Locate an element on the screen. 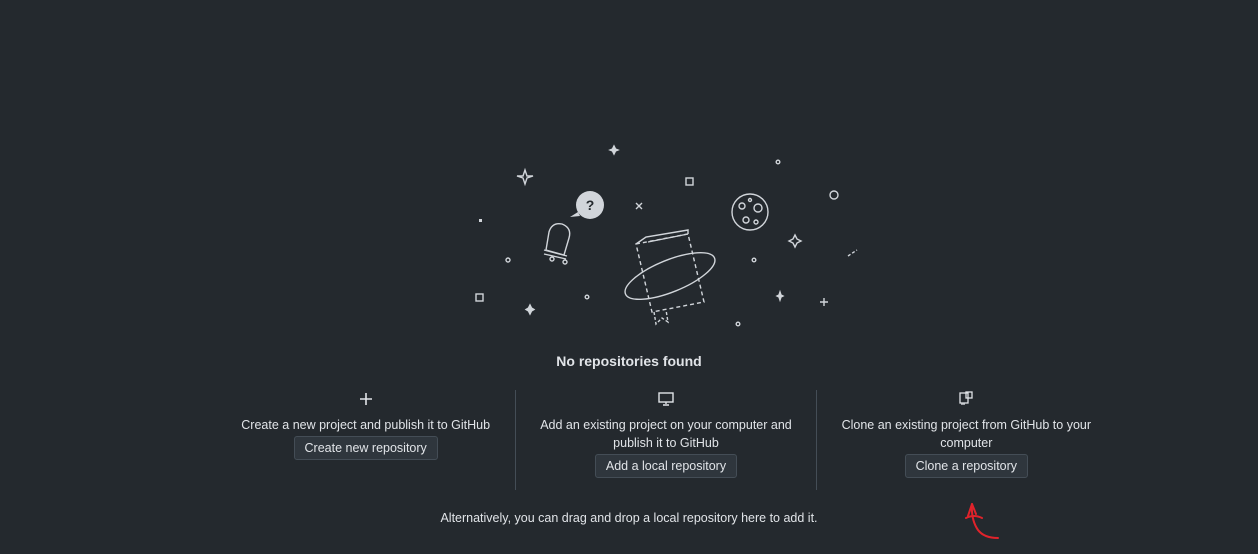 The width and height of the screenshot is (1258, 554). desktop-icon is located at coordinates (666, 399).